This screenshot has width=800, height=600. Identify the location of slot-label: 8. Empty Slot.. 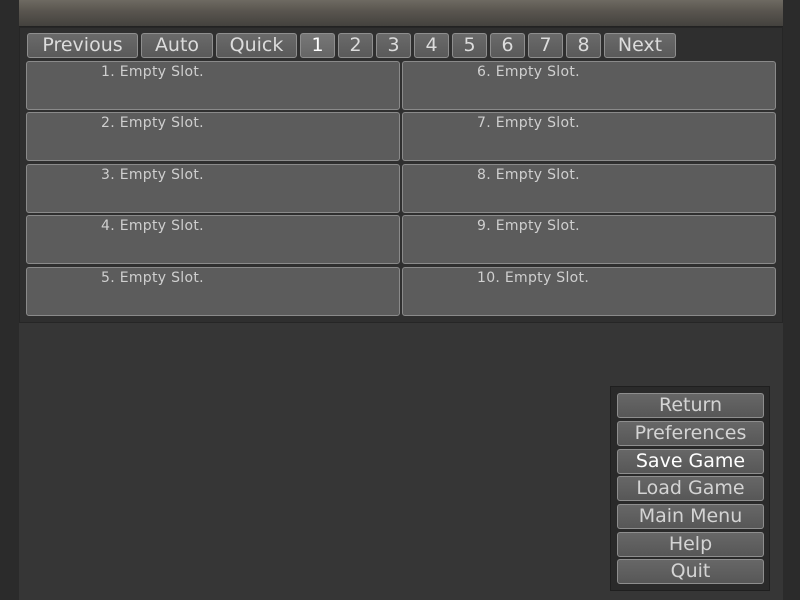
(528, 175).